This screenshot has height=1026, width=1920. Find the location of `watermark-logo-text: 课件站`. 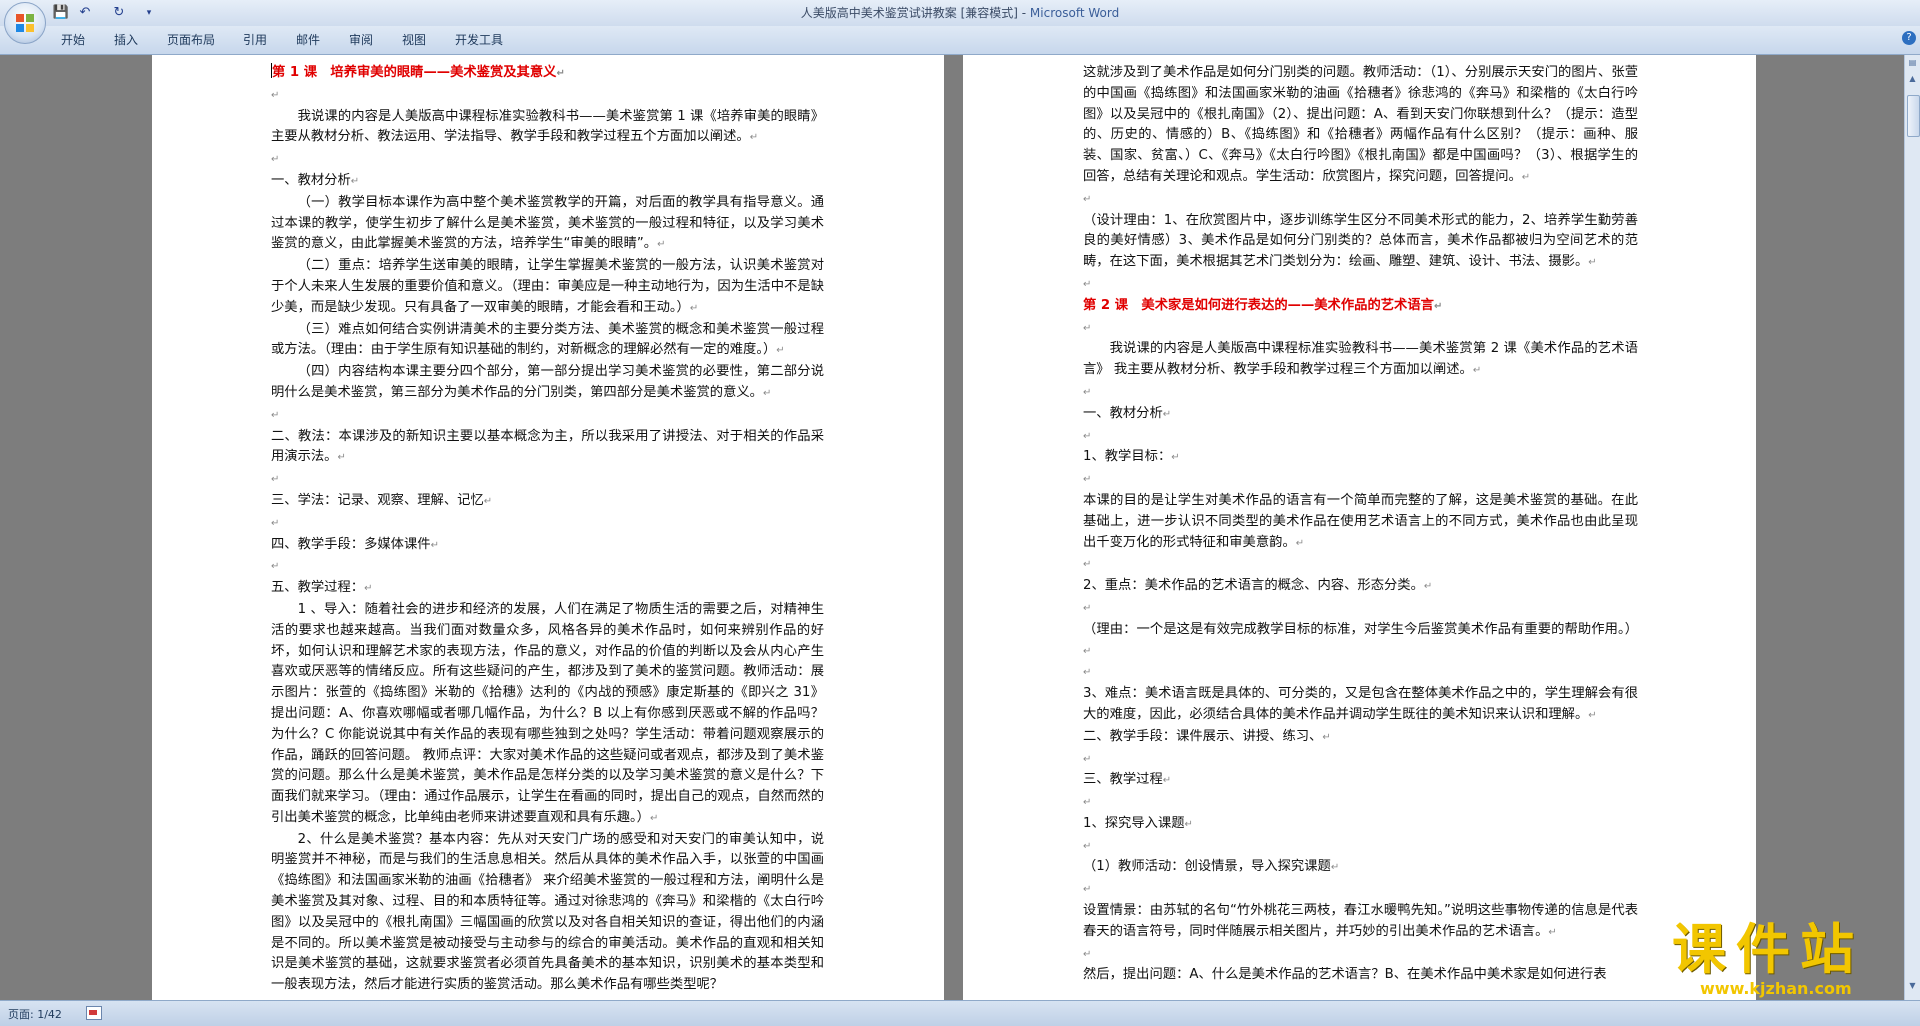

watermark-logo-text: 课件站 is located at coordinates (1768, 949).